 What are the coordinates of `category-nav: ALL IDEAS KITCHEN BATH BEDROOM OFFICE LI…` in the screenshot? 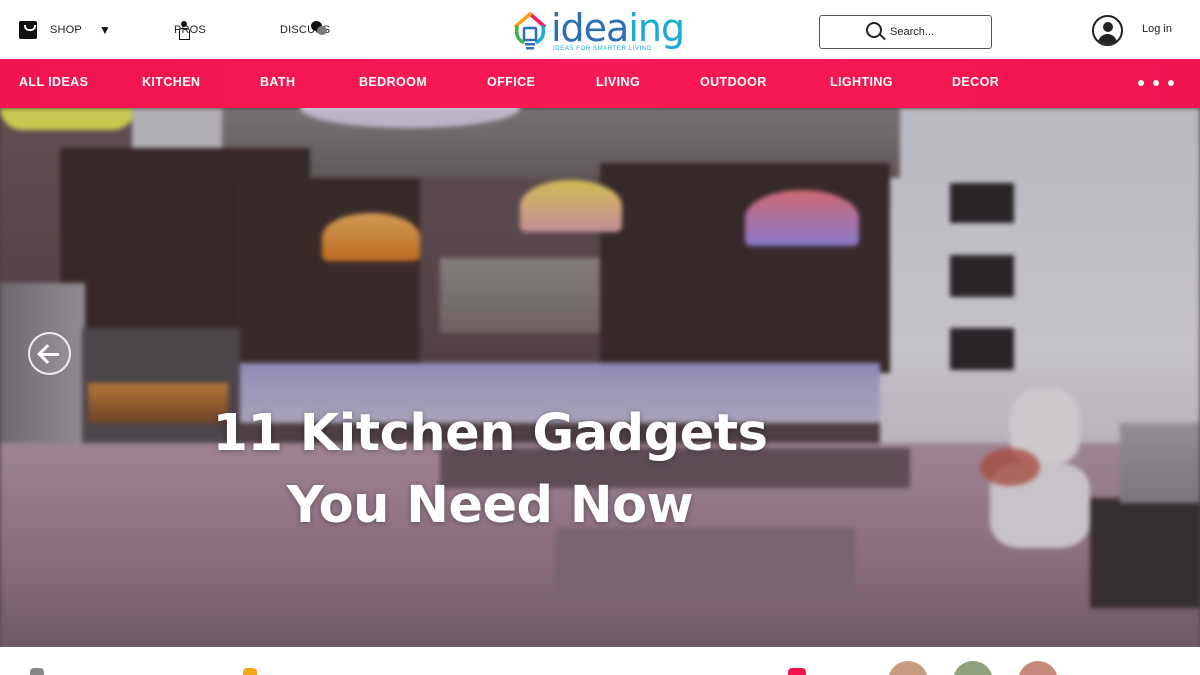 It's located at (600, 83).